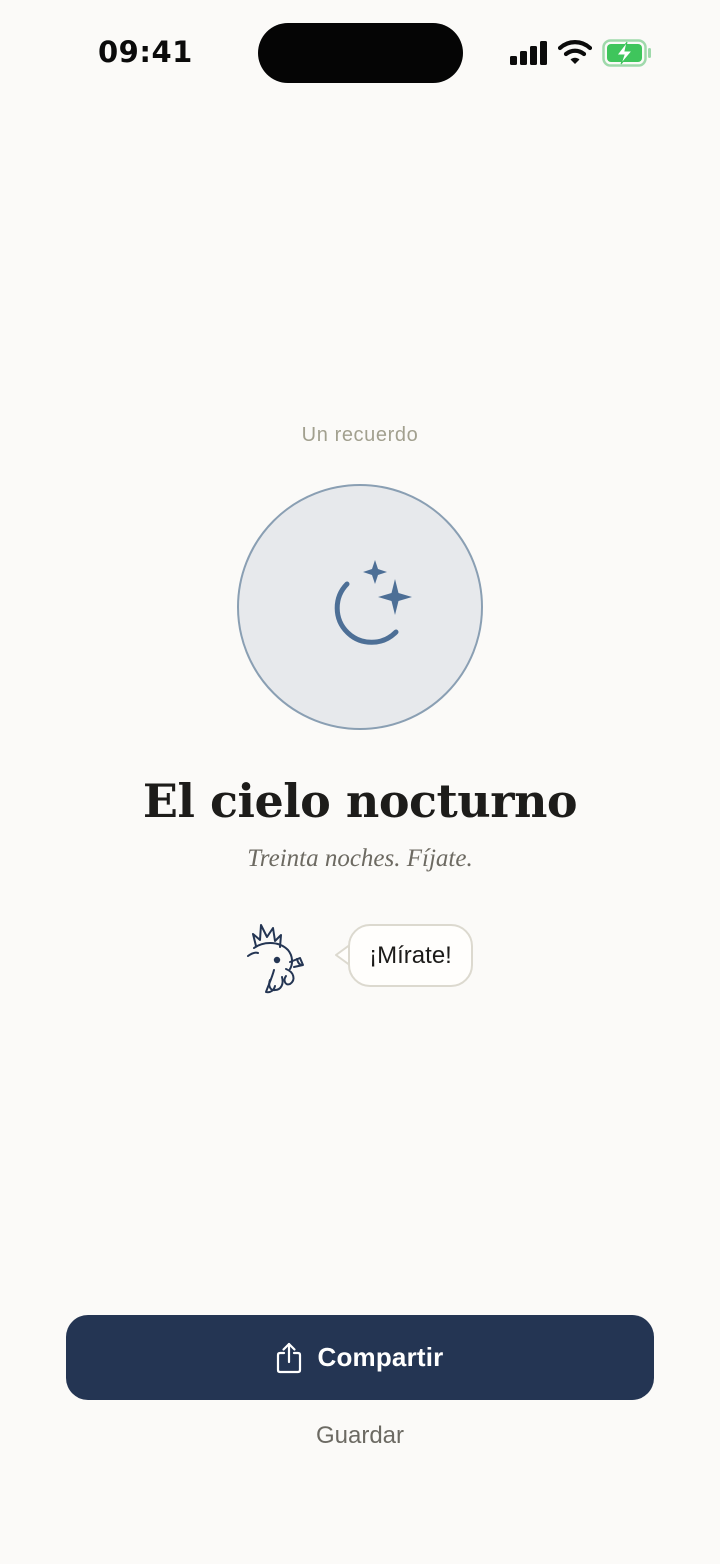 The image size is (720, 1564). I want to click on memory-subtitle: Treinta noches. Fíjate., so click(360, 858).